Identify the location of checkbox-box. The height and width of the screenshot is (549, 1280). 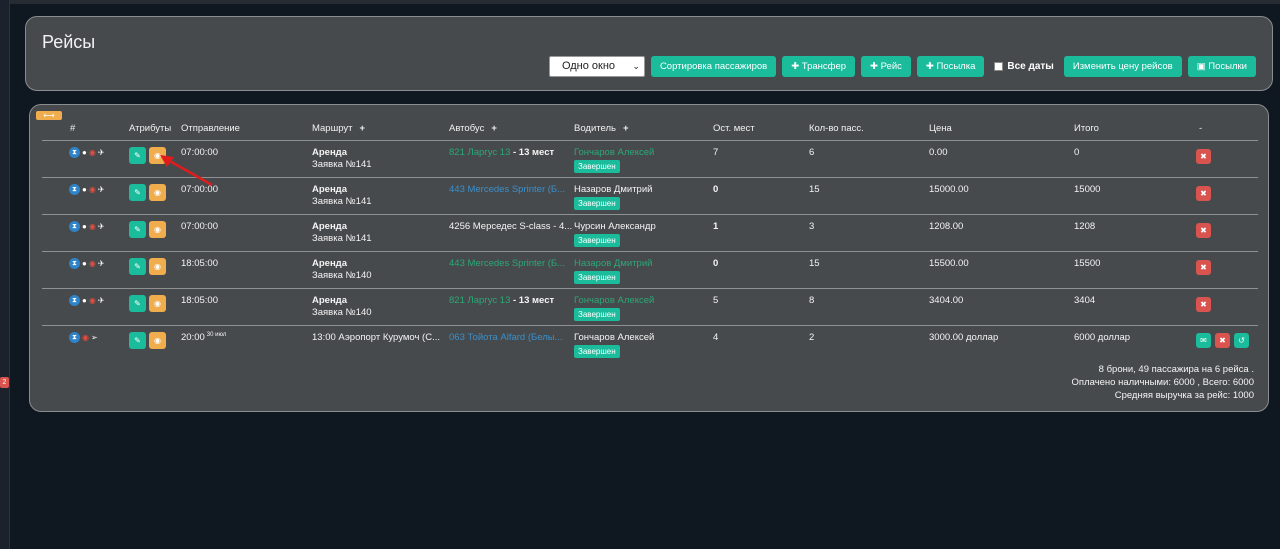
(999, 66).